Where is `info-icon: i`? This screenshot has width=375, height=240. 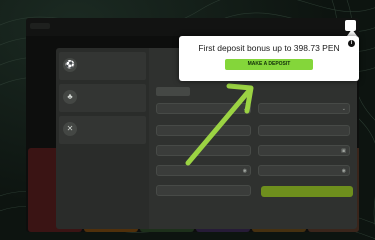 info-icon: i is located at coordinates (351, 43).